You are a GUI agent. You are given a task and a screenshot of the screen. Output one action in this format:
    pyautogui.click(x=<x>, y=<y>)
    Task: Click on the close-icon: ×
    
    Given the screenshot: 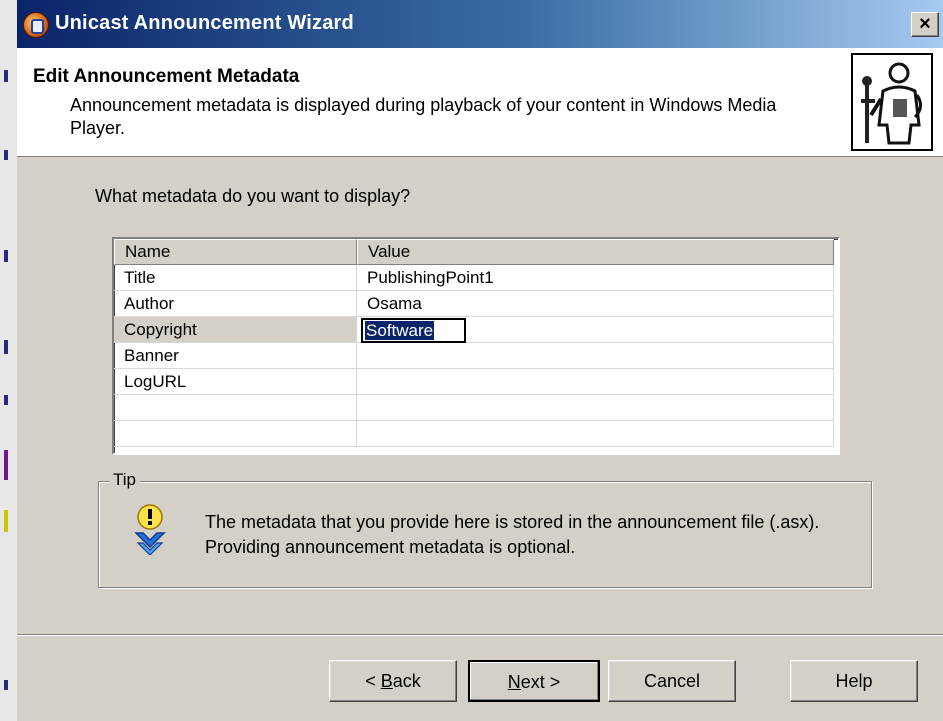 What is the action you would take?
    pyautogui.click(x=925, y=24)
    